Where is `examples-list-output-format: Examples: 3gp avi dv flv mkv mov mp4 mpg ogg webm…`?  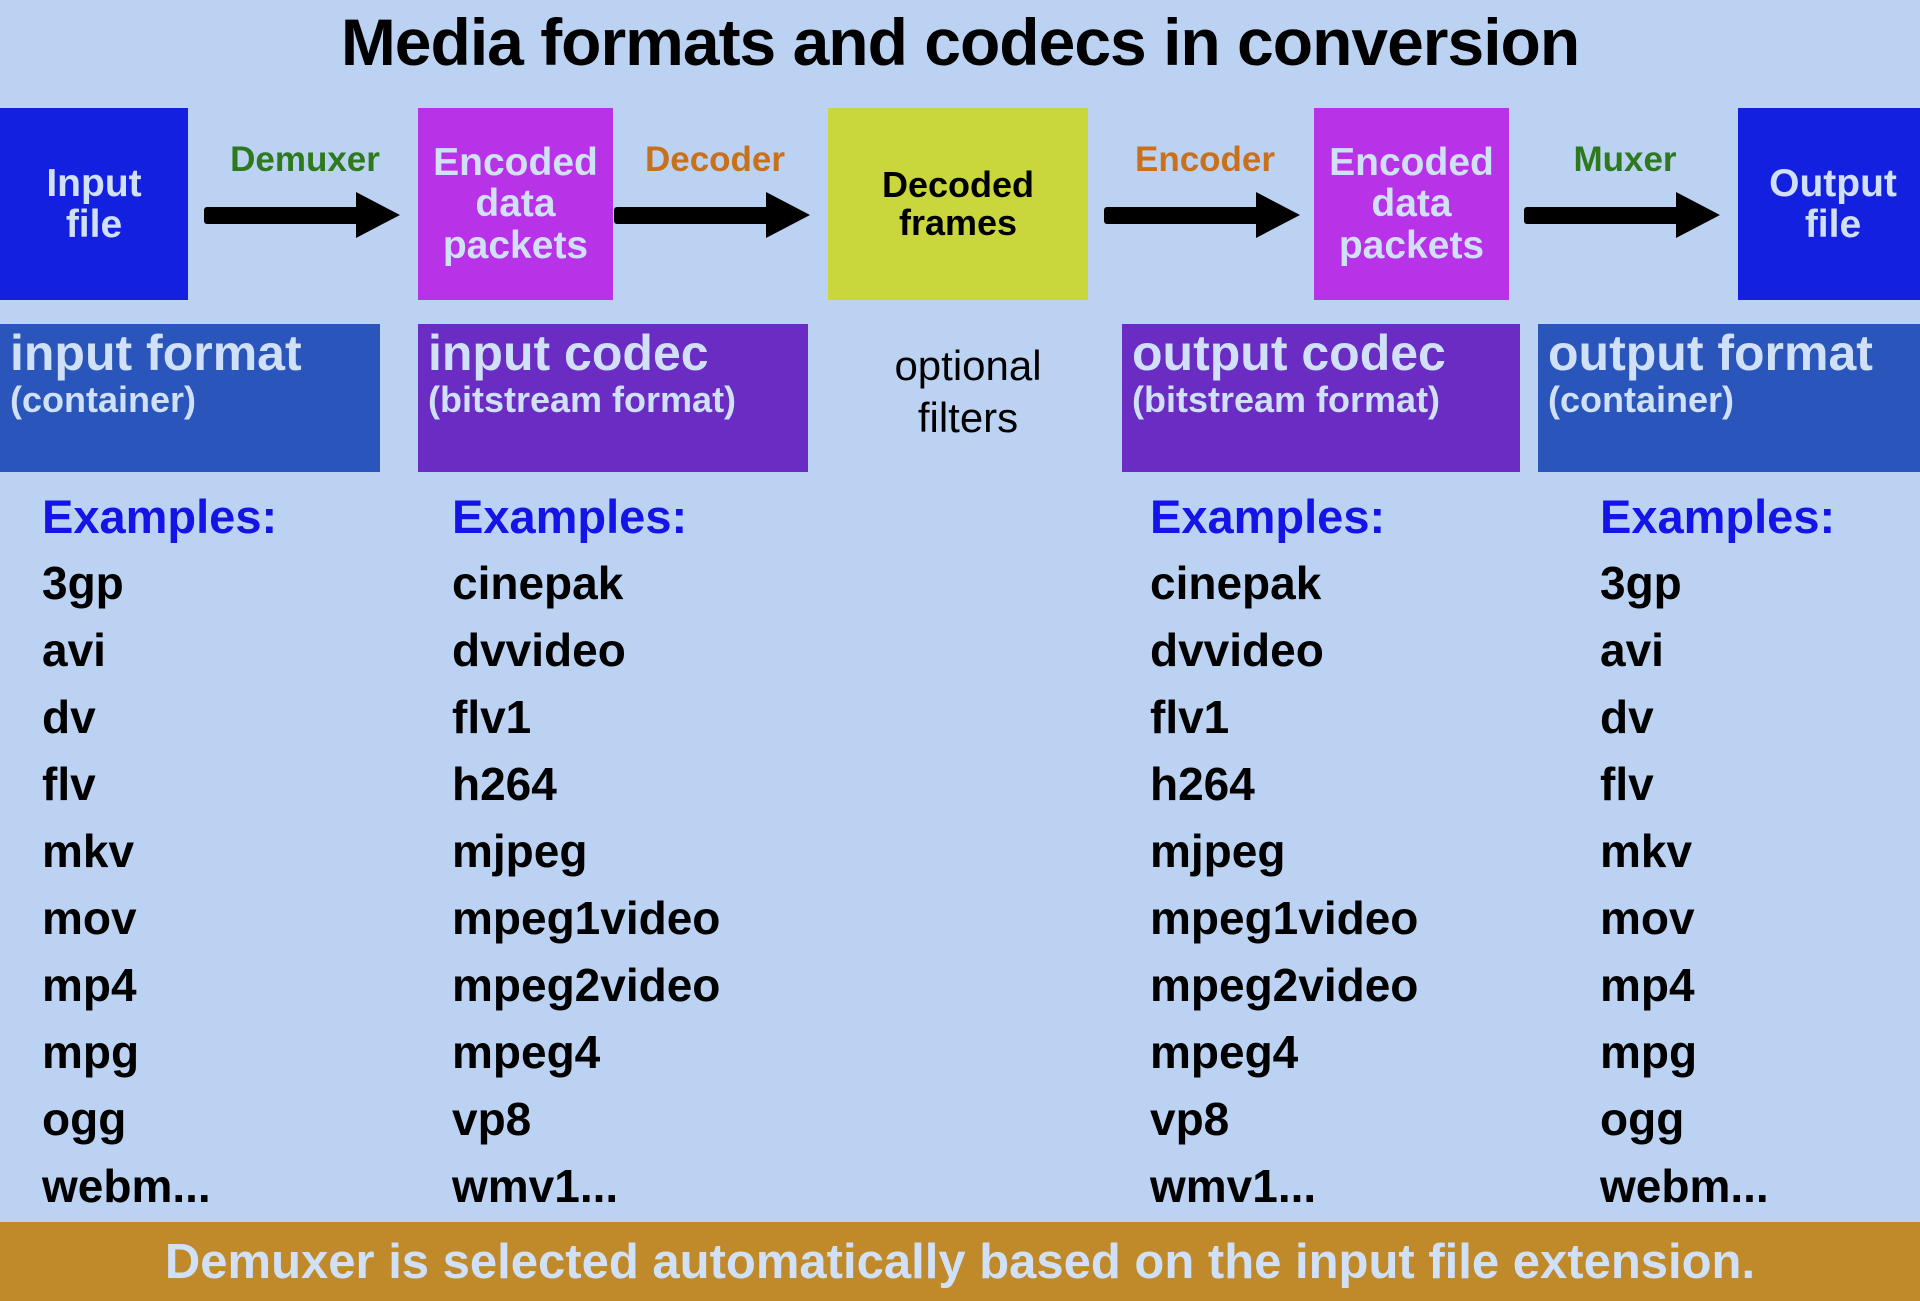
examples-list-output-format: Examples: 3gp avi dv flv mkv mov mp4 mpg ogg webm… is located at coordinates (1717, 852).